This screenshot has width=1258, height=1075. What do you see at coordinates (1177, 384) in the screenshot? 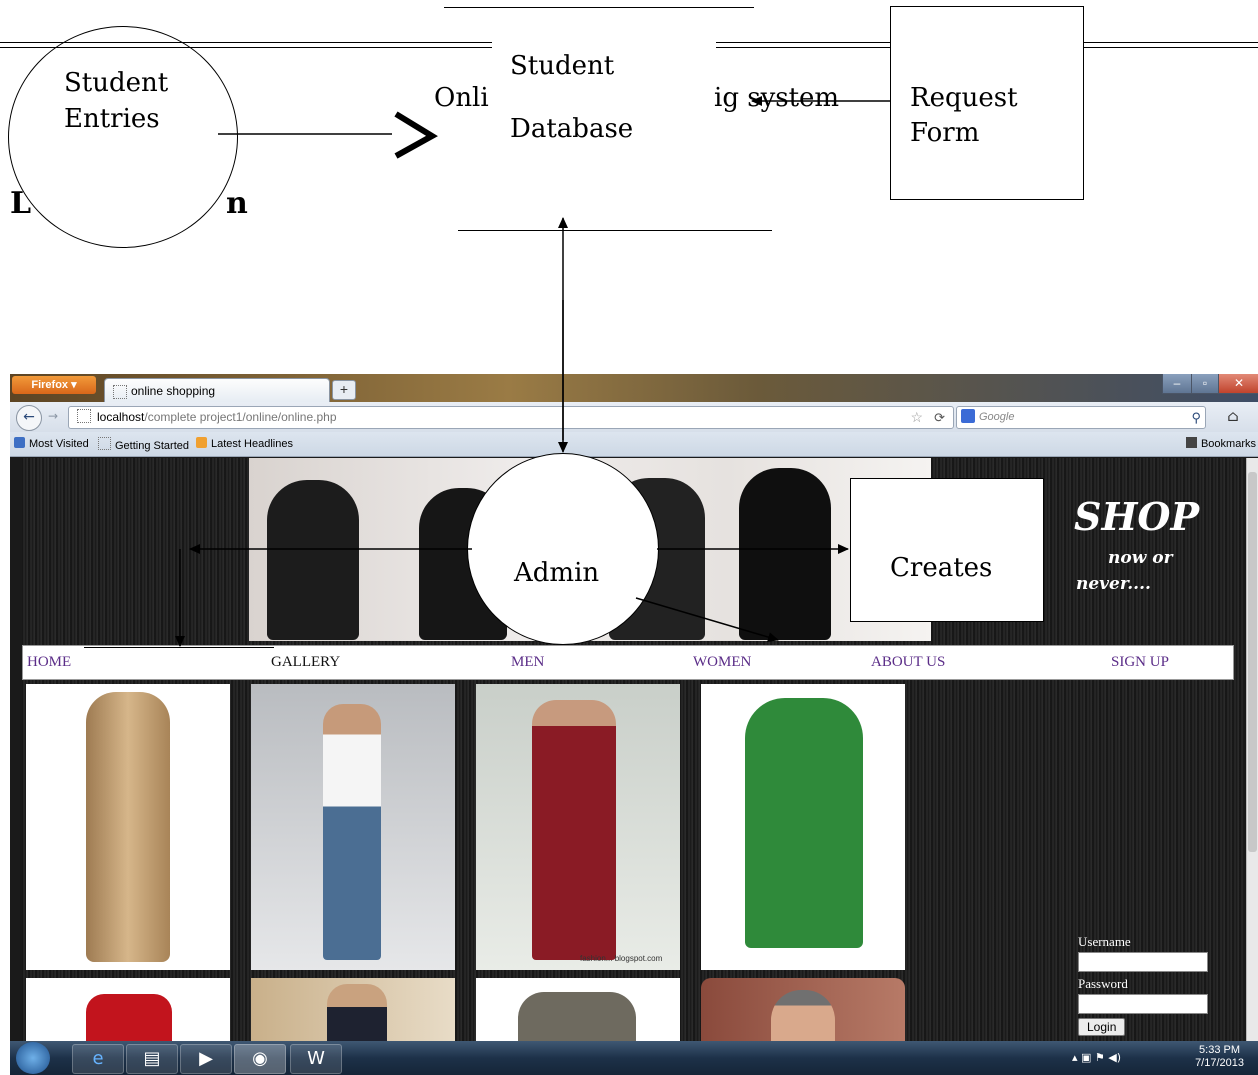
I see `minimize-button: ‒` at bounding box center [1177, 384].